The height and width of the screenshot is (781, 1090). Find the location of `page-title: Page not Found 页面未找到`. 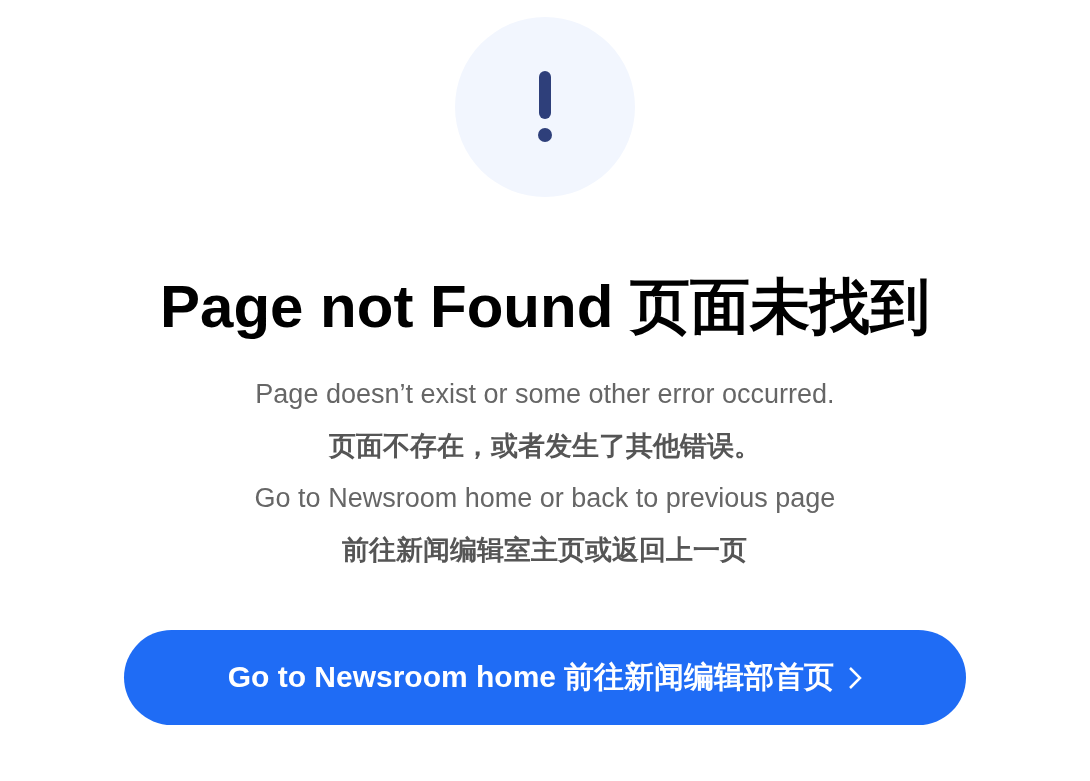

page-title: Page not Found 页面未找到 is located at coordinates (545, 307).